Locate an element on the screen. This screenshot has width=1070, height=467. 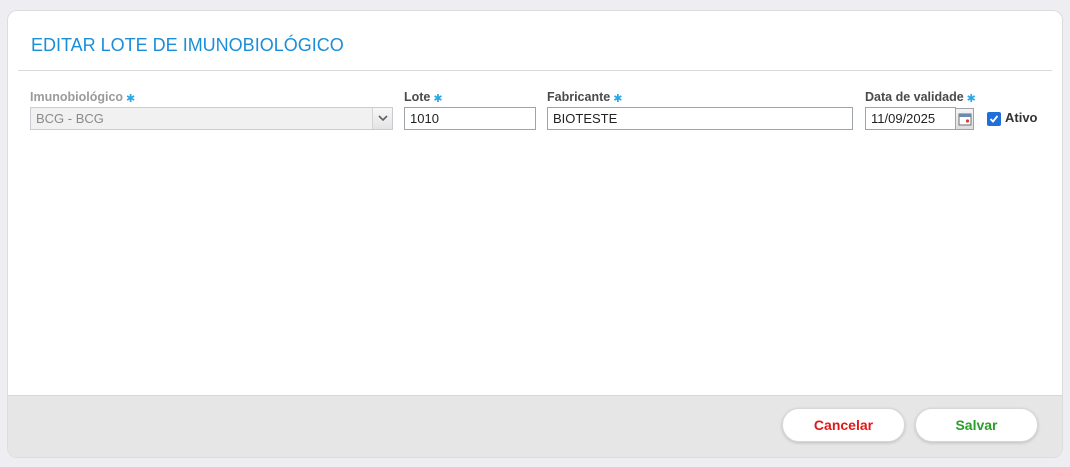
title-divider is located at coordinates (535, 70).